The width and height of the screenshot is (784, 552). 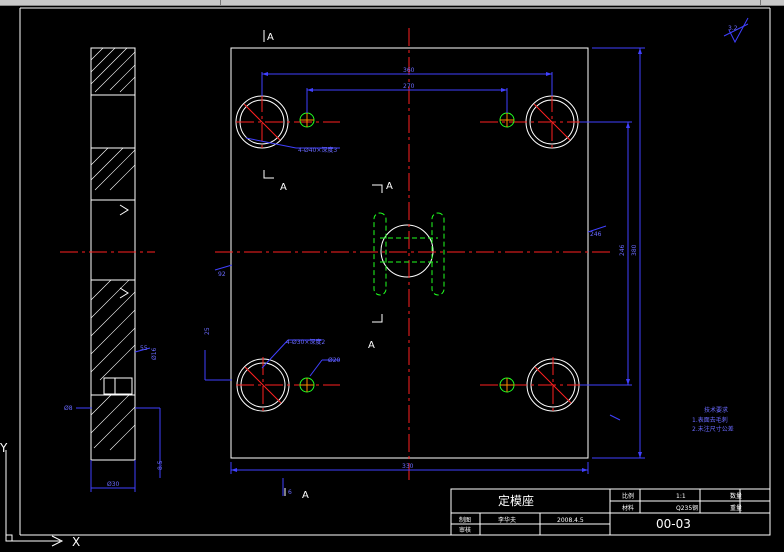 What do you see at coordinates (628, 508) in the screenshot?
I see `material-label: 材料` at bounding box center [628, 508].